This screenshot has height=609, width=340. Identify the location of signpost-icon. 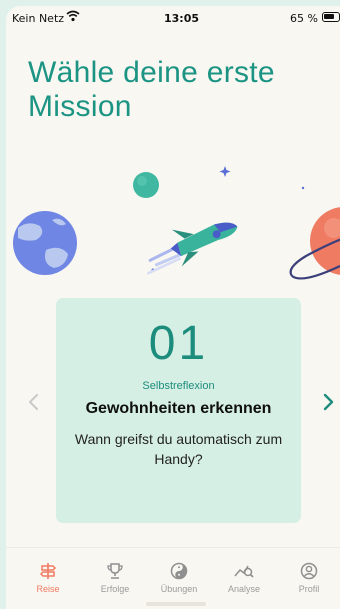
(48, 571).